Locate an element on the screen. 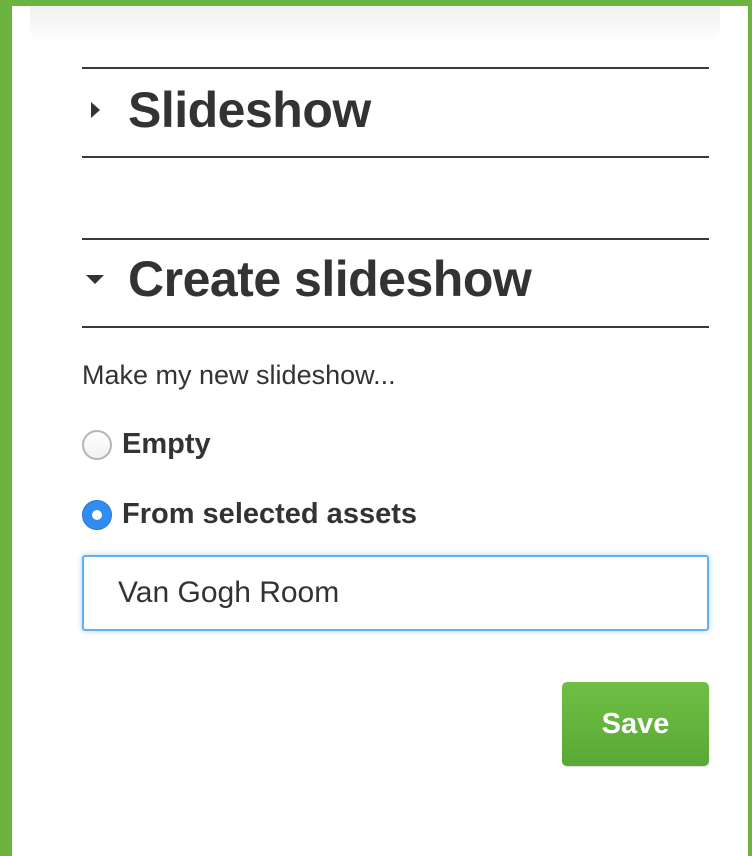 Image resolution: width=752 pixels, height=856 pixels. radio-option-from-selected-assets: From selected assets is located at coordinates (249, 514).